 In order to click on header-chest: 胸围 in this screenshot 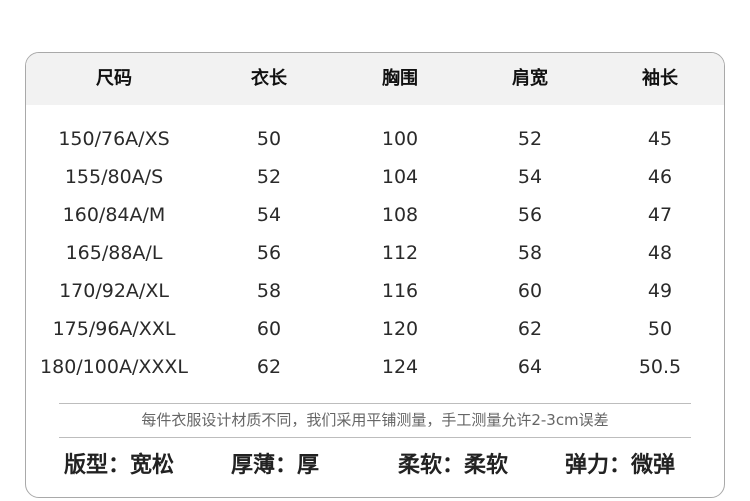, I will do `click(400, 78)`.